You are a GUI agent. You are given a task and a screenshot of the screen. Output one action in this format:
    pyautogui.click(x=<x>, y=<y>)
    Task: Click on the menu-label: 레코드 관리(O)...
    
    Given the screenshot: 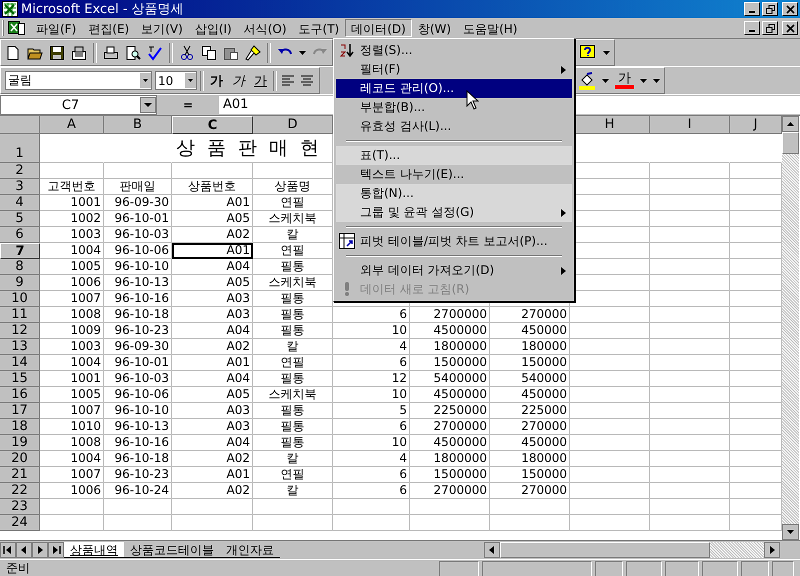 What is the action you would take?
    pyautogui.click(x=407, y=88)
    